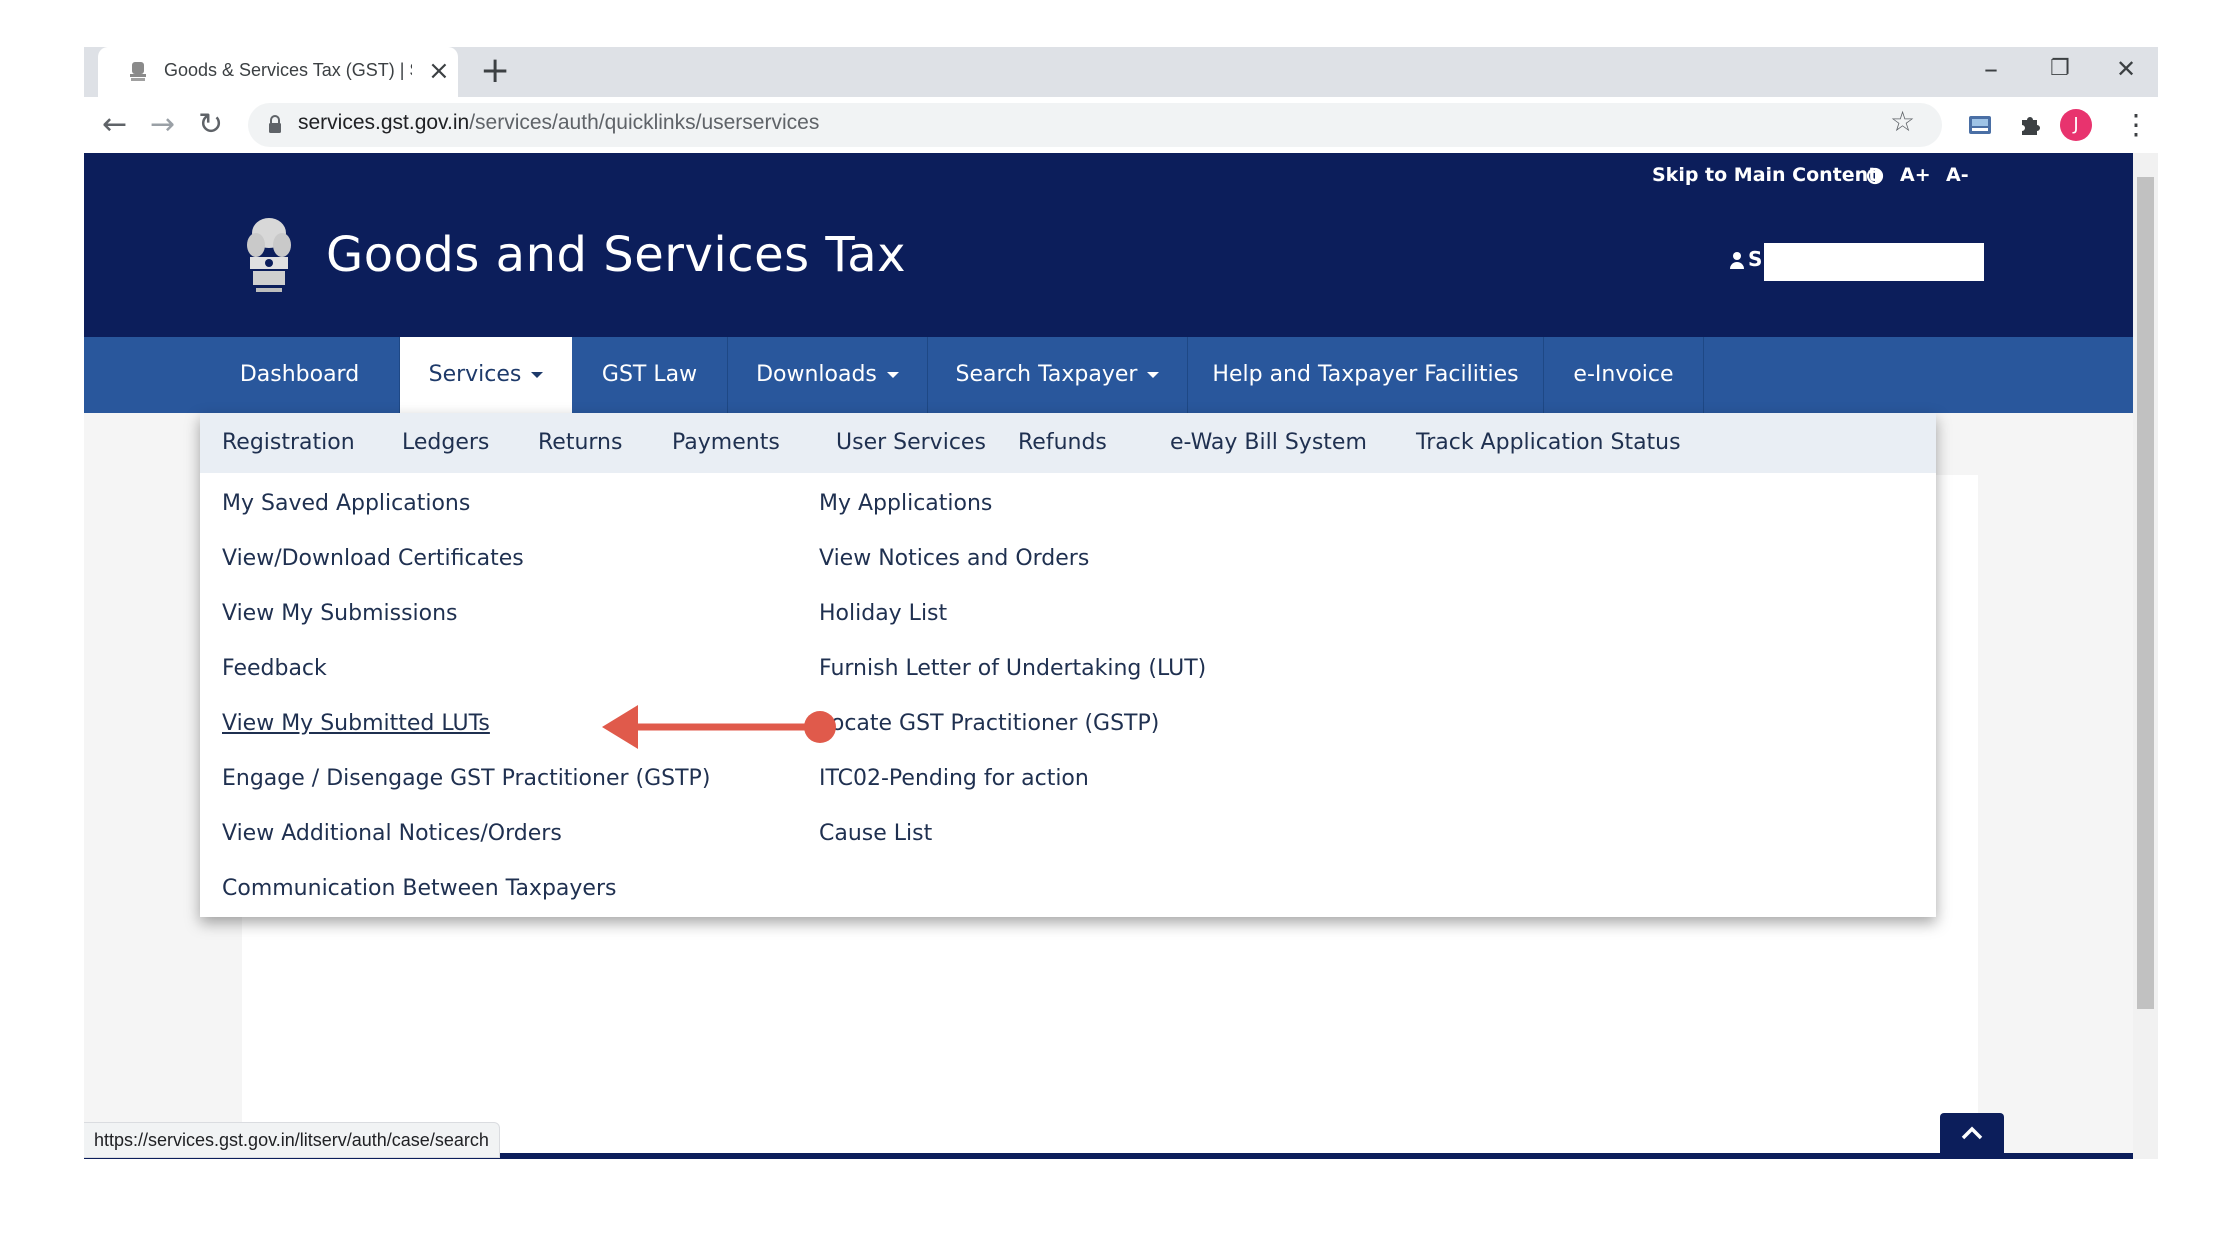 This screenshot has width=2240, height=1260. I want to click on skip-to-main-link: Skip to Main Content, so click(1764, 175).